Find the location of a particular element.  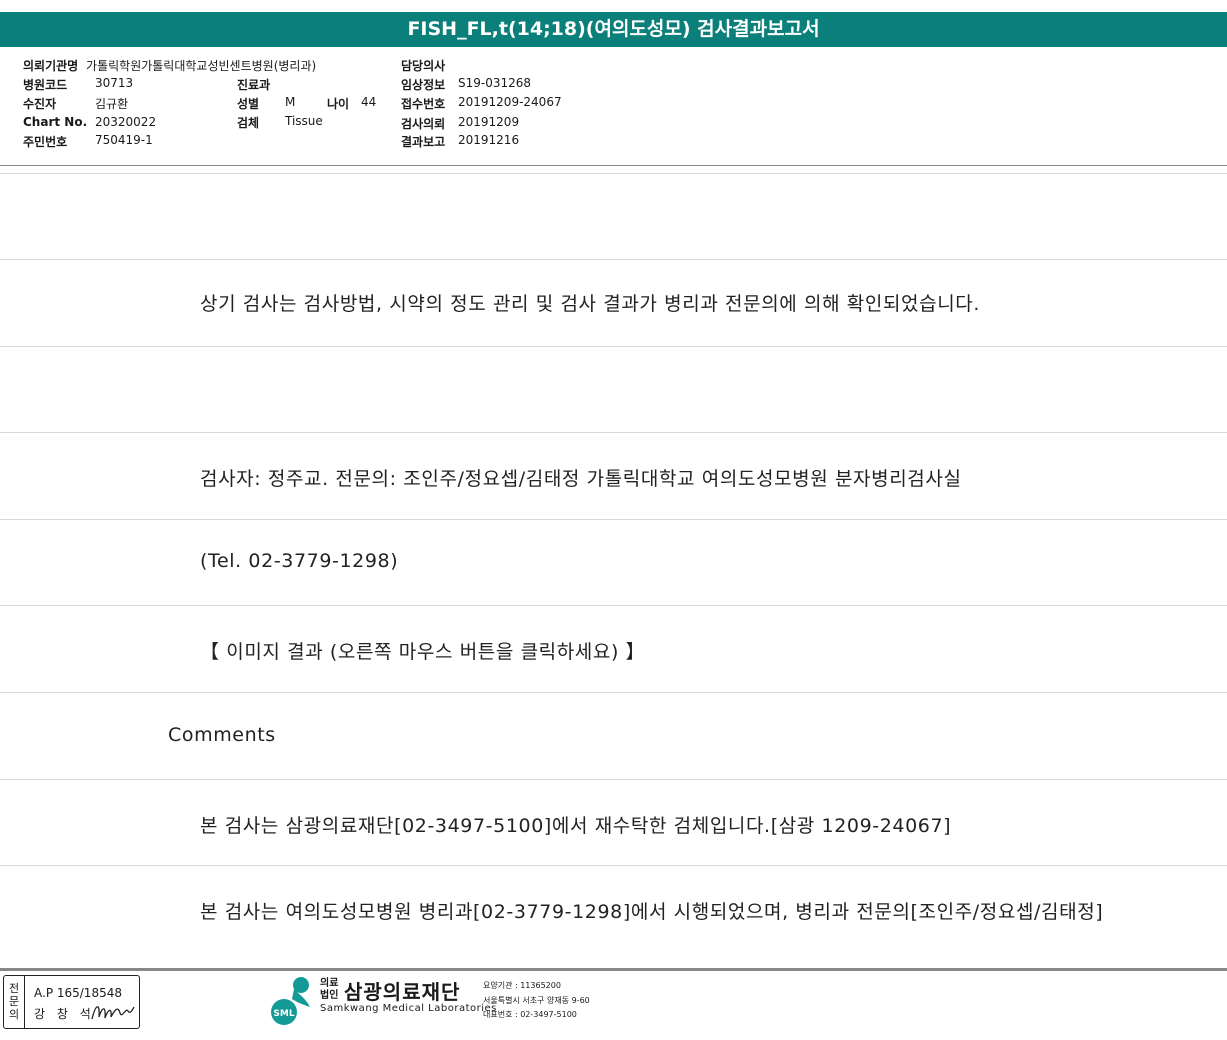

comments-heading: Comments is located at coordinates (222, 735).